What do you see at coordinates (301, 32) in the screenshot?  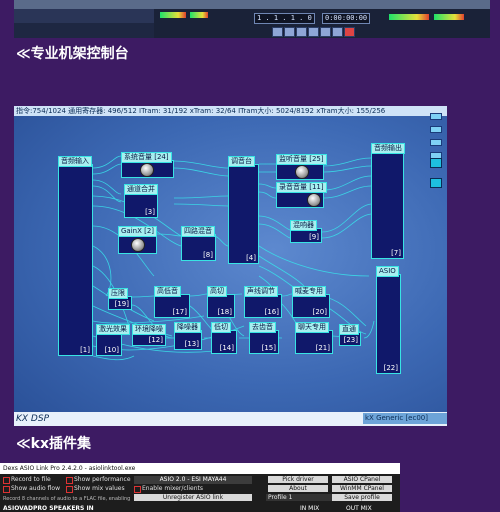 I see `forward-button` at bounding box center [301, 32].